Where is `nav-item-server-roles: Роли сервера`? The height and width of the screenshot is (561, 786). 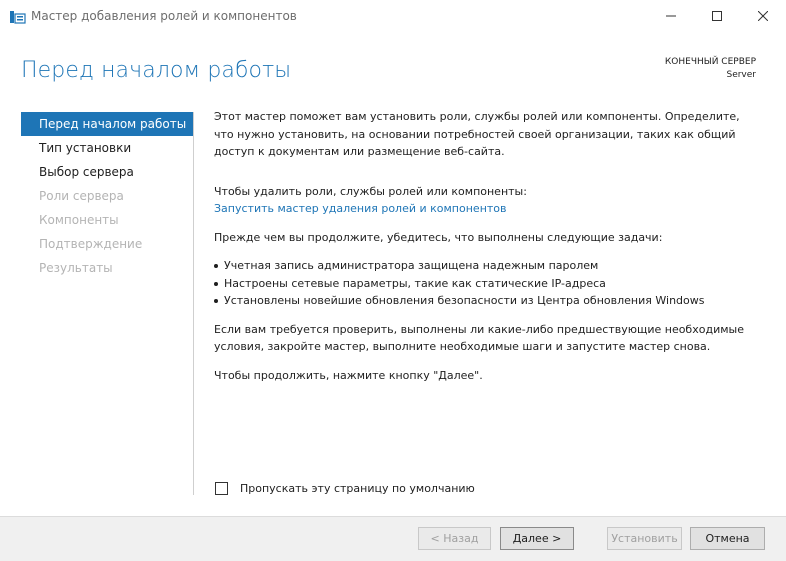
nav-item-server-roles: Роли сервера is located at coordinates (81, 196).